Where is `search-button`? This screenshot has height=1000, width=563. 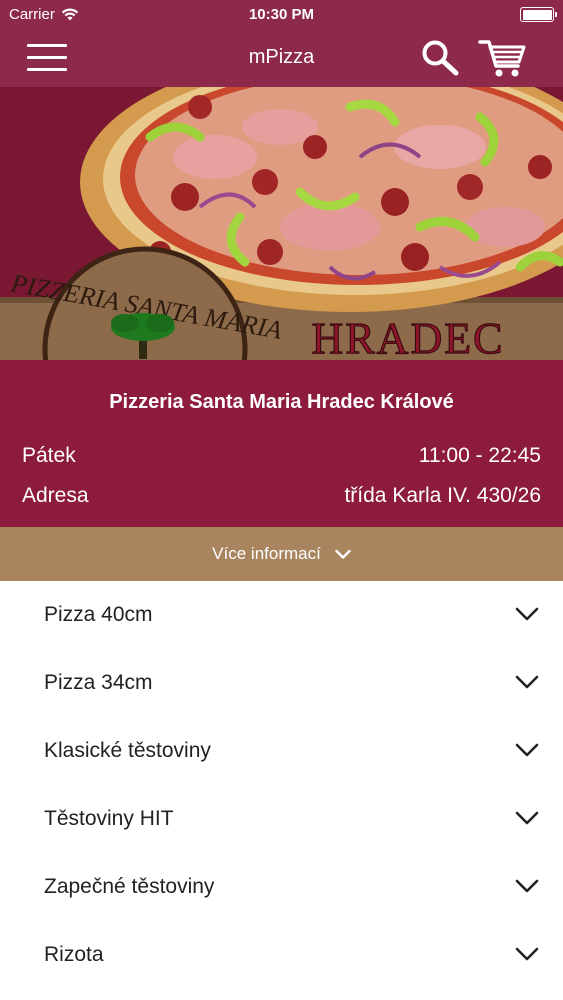 search-button is located at coordinates (441, 58).